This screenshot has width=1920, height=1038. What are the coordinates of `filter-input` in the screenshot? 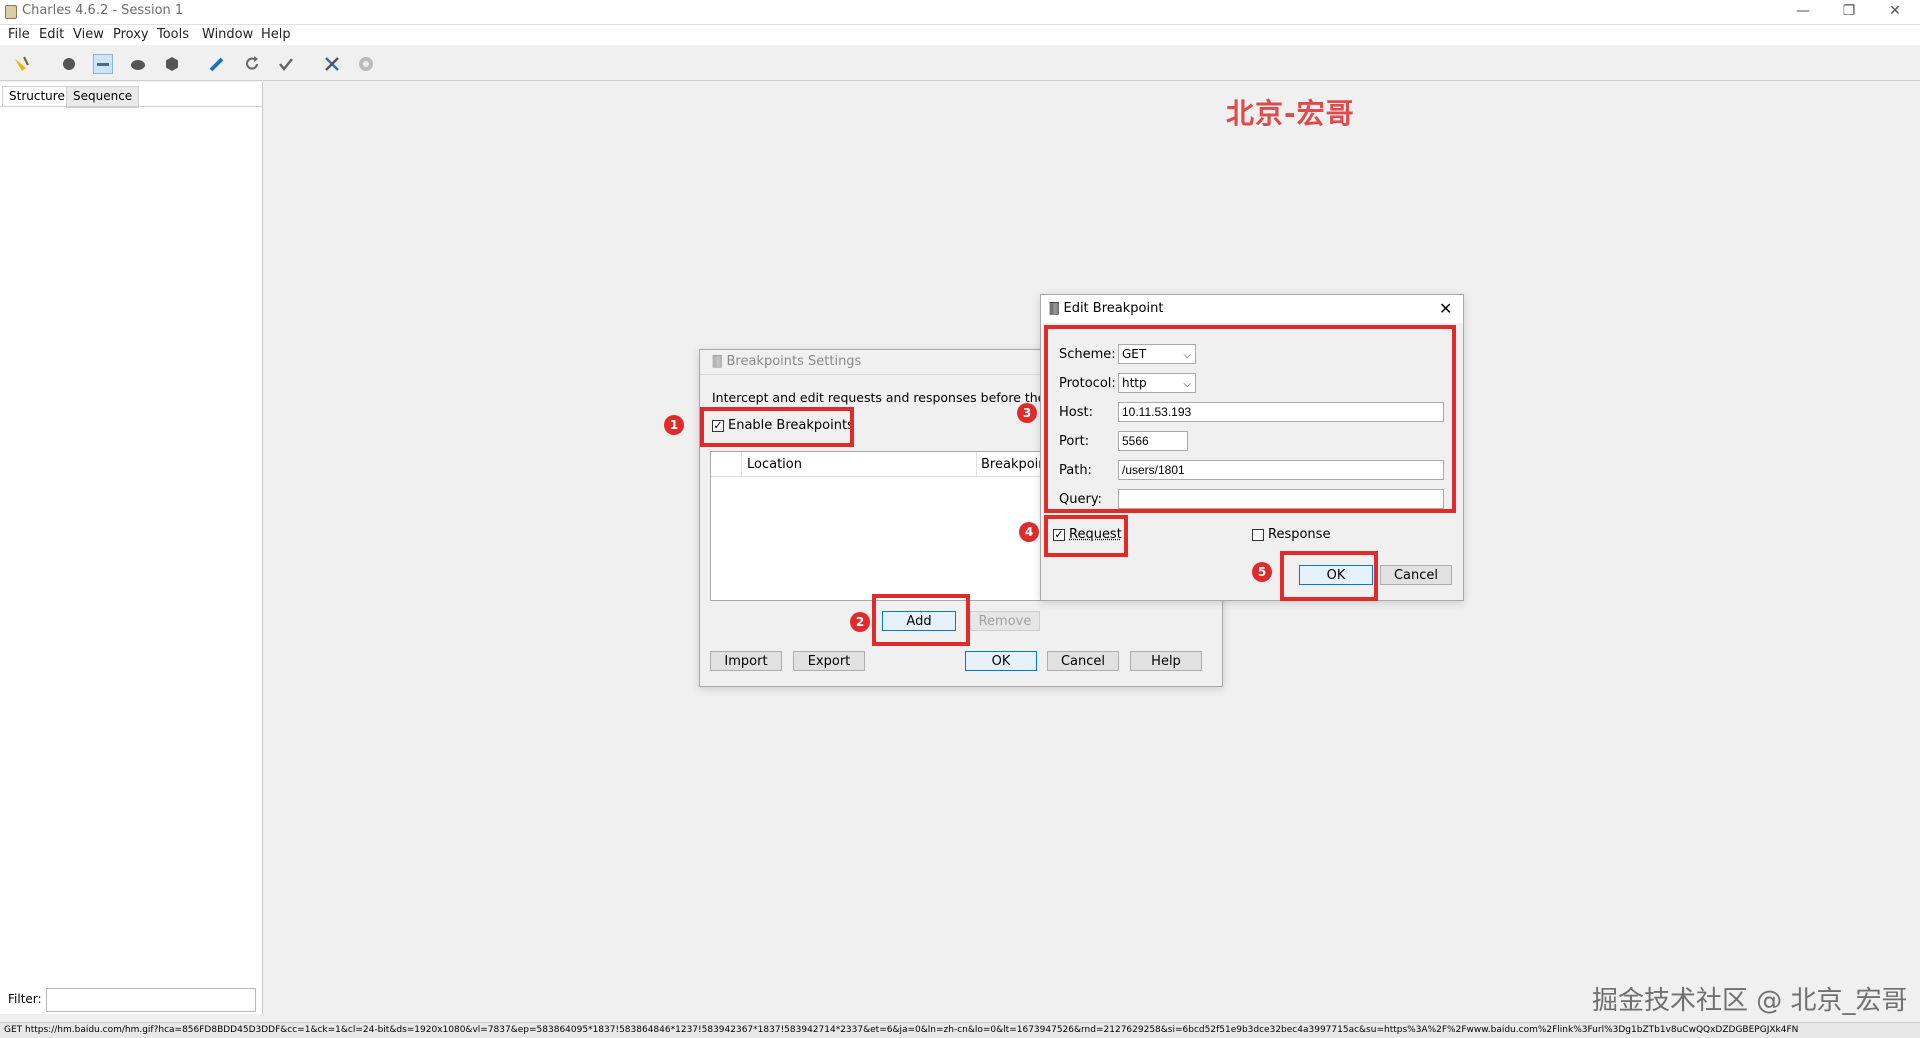 It's located at (151, 1000).